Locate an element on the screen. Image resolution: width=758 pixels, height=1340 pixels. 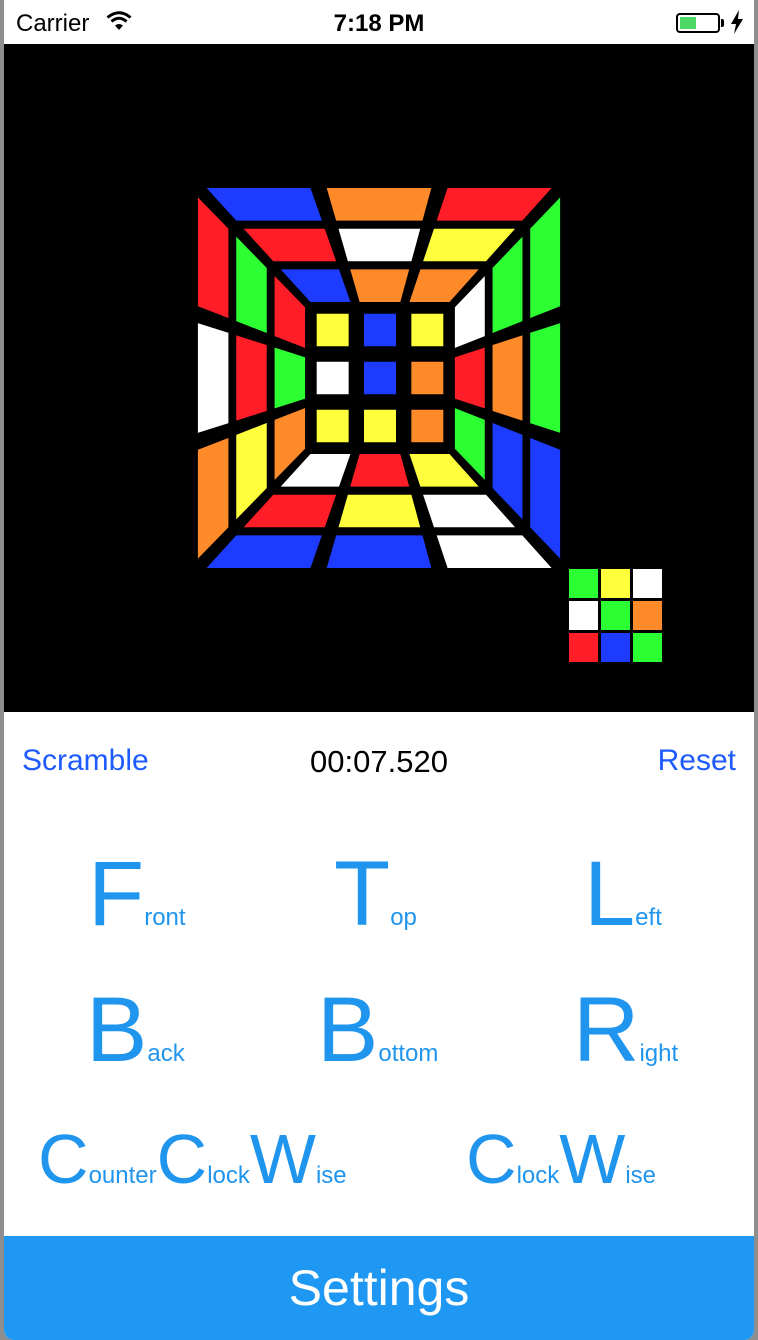
top-initial: T is located at coordinates (362, 894).